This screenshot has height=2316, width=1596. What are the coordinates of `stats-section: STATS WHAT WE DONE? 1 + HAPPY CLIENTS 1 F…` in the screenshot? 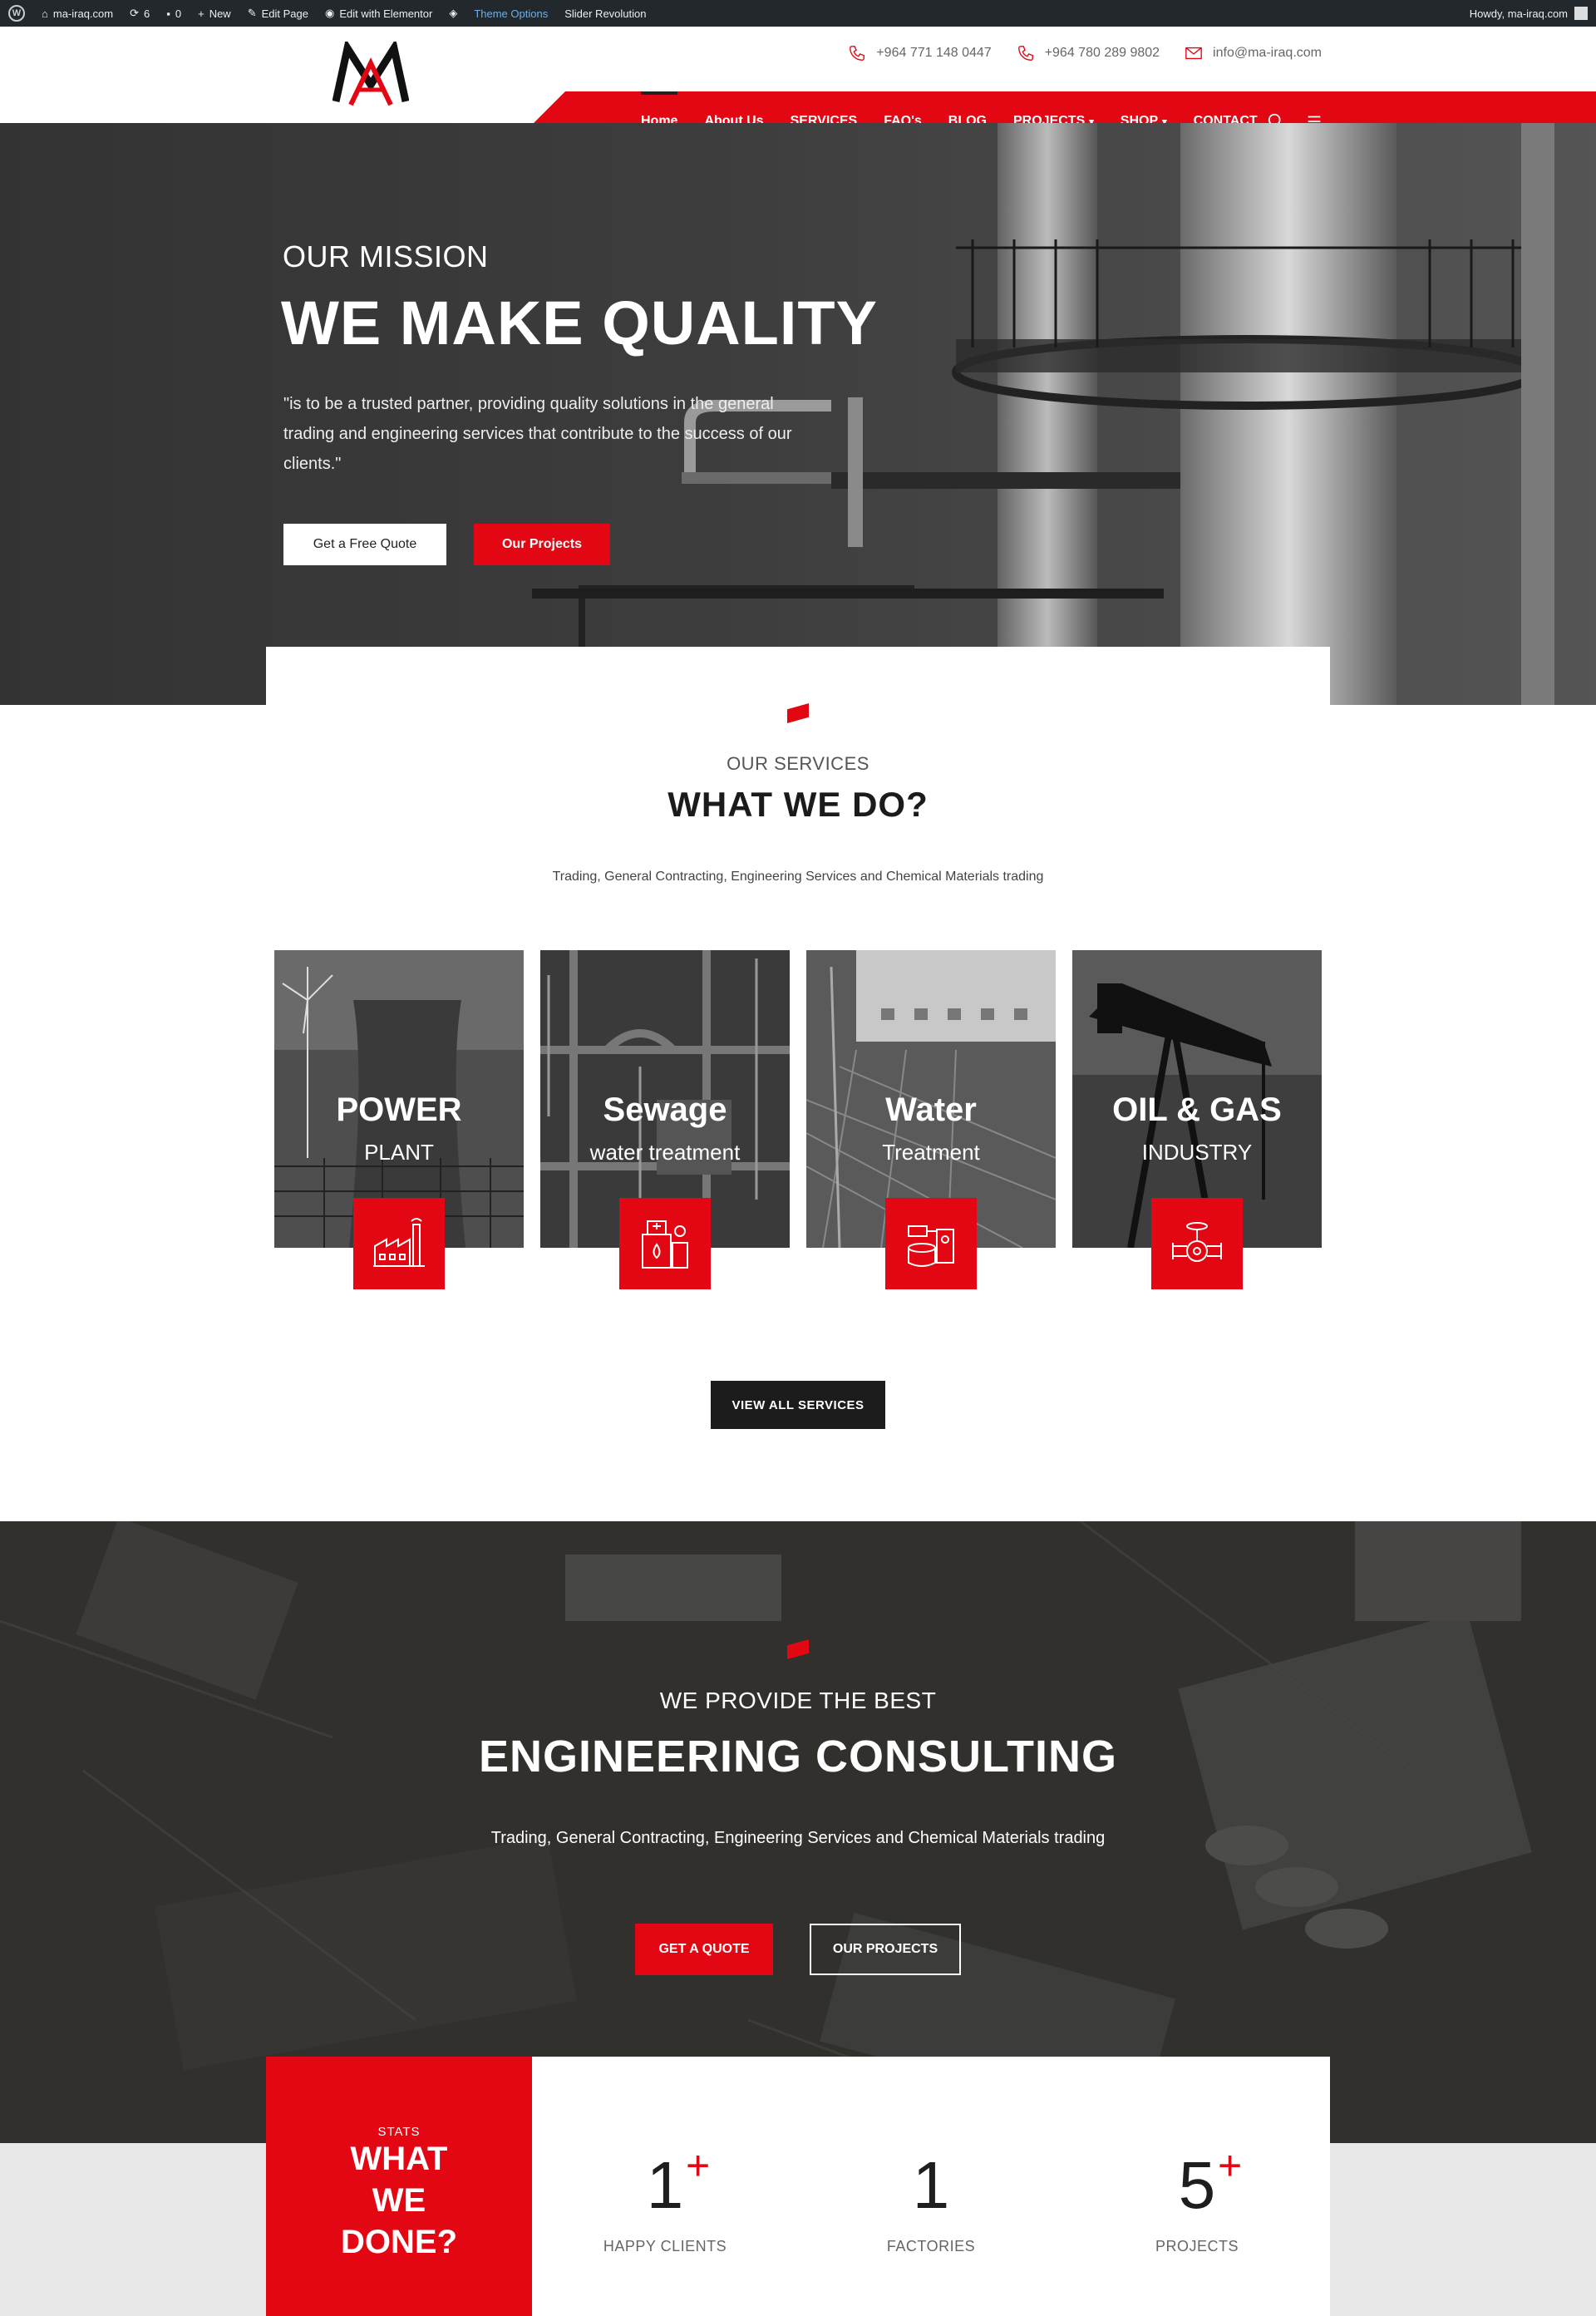 It's located at (798, 2186).